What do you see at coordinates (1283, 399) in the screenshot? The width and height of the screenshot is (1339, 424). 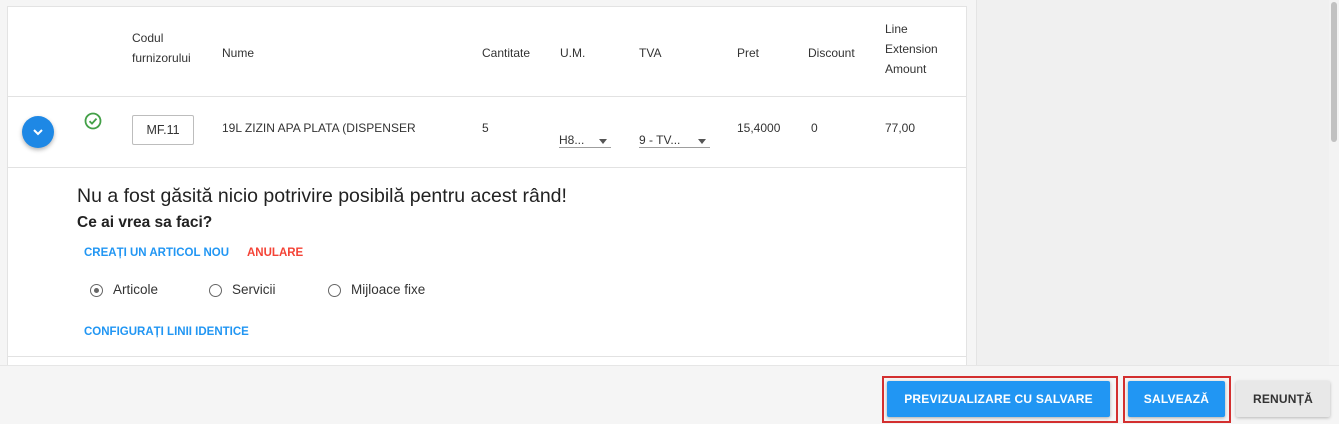 I see `cancel-button: RENUNȚĂ` at bounding box center [1283, 399].